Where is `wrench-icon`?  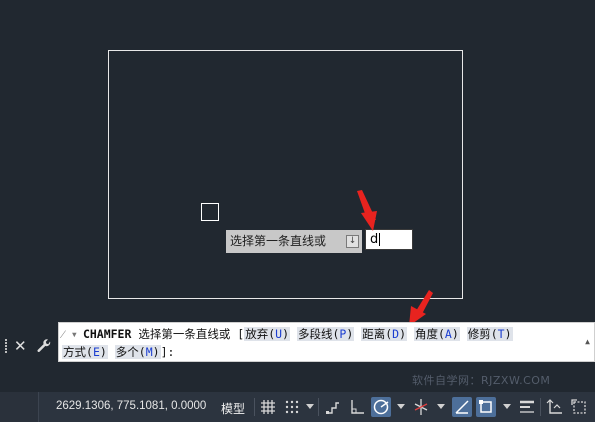
wrench-icon is located at coordinates (44, 347).